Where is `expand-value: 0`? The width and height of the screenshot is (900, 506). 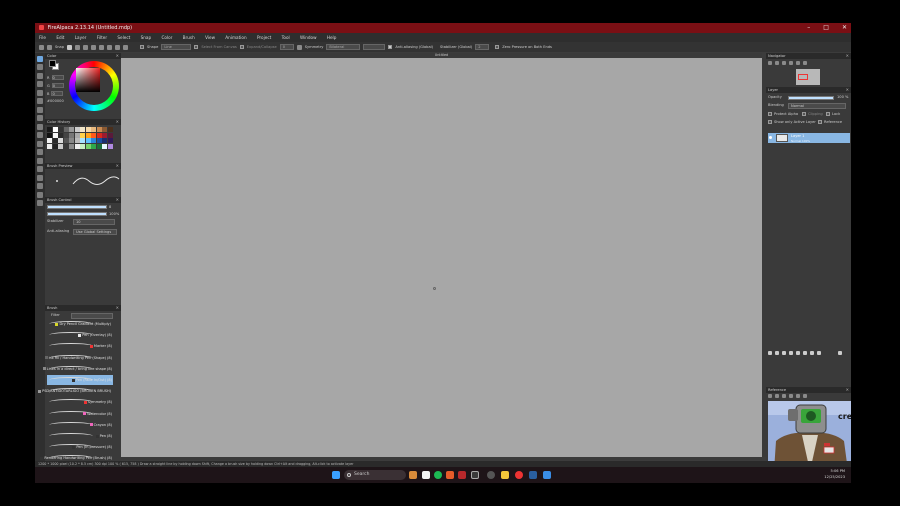
expand-value: 0 is located at coordinates (286, 47).